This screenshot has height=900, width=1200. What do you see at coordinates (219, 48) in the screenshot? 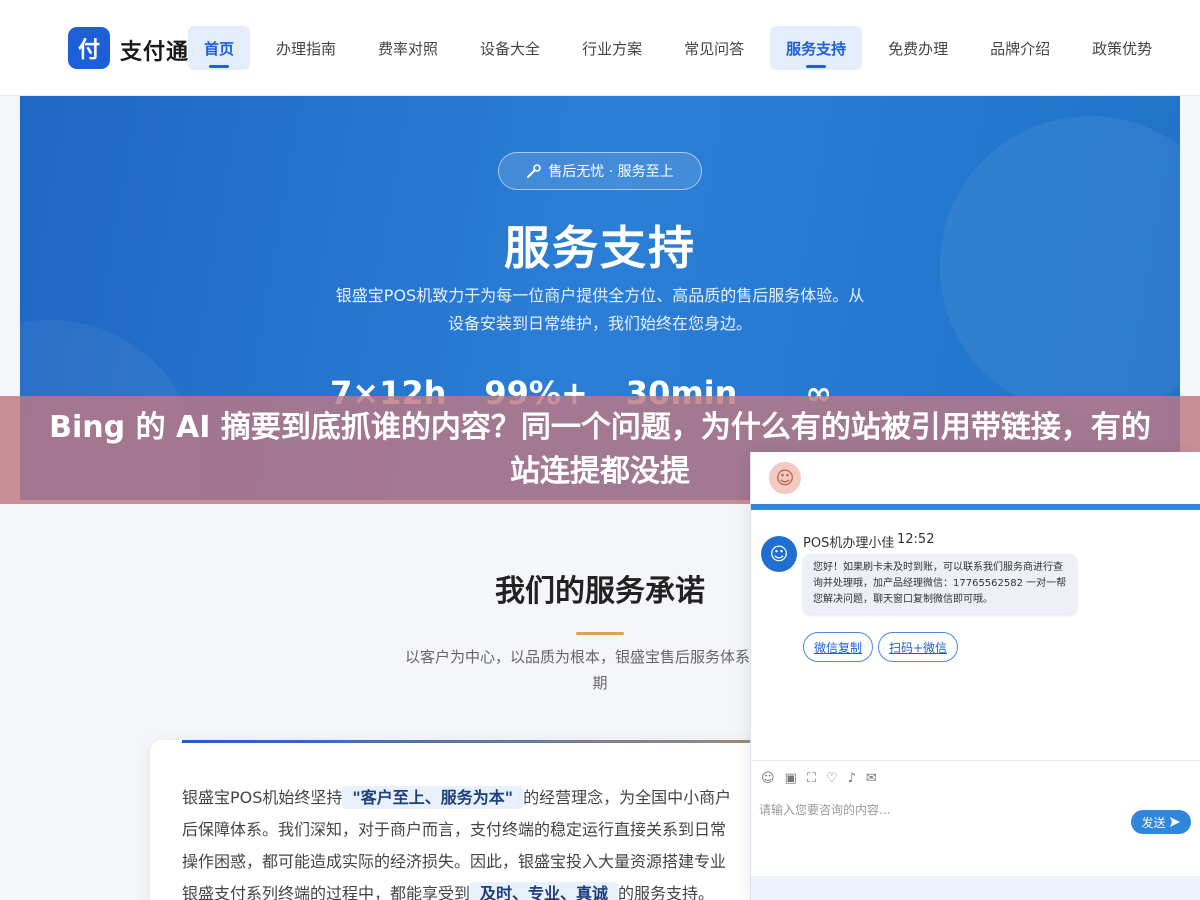
I see `nav-item-home: 首页` at bounding box center [219, 48].